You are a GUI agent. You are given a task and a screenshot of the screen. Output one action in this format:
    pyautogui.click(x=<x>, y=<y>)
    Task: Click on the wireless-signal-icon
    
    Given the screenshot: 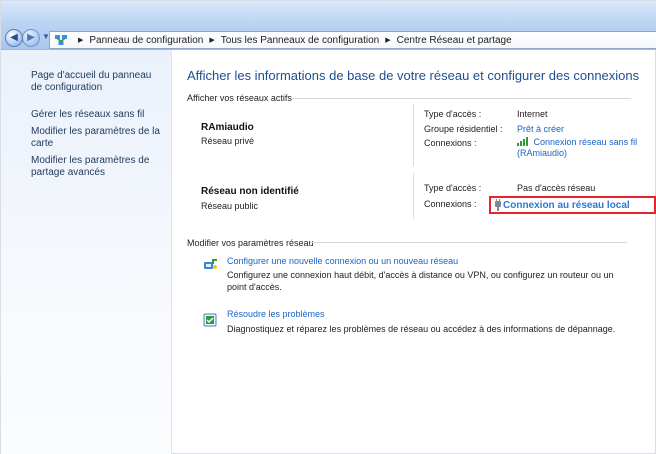 What is the action you would take?
    pyautogui.click(x=522, y=141)
    